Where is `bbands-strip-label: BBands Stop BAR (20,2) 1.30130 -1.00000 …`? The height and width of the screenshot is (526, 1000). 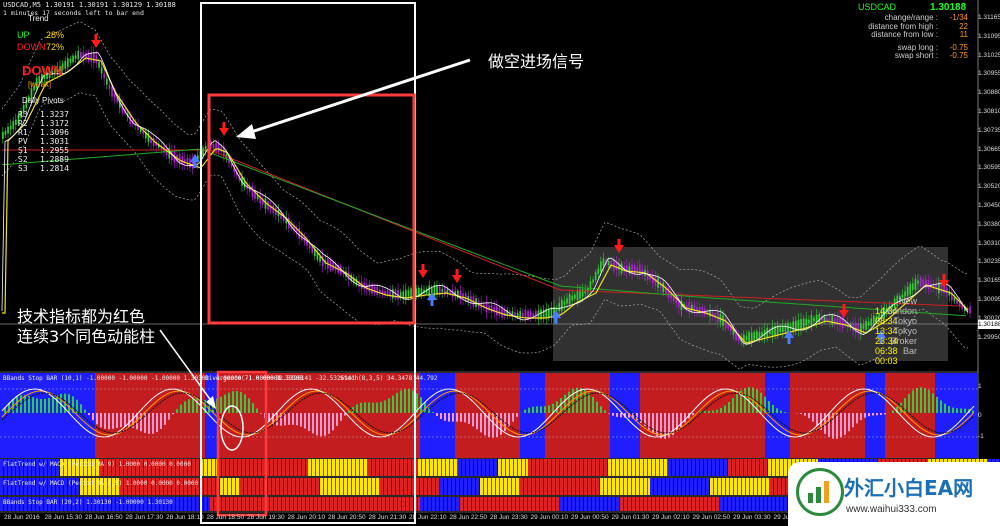 bbands-strip-label: BBands Stop BAR (20,2) 1.30130 -1.00000 … is located at coordinates (88, 502).